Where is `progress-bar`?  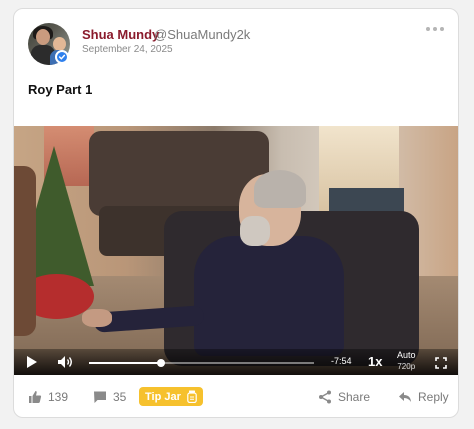 progress-bar is located at coordinates (201, 363).